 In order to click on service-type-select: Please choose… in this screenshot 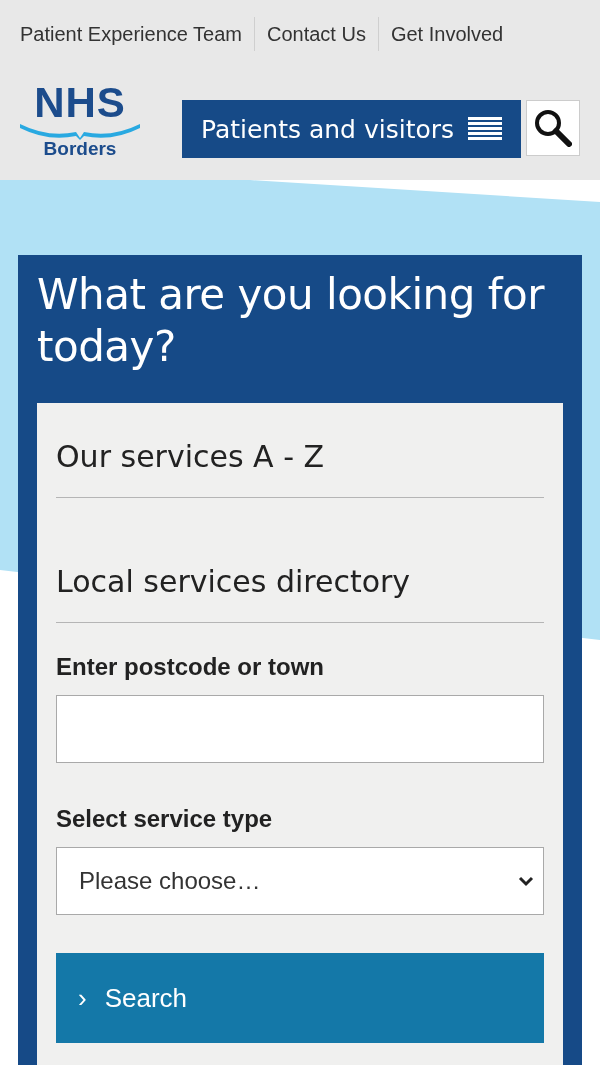, I will do `click(300, 881)`.